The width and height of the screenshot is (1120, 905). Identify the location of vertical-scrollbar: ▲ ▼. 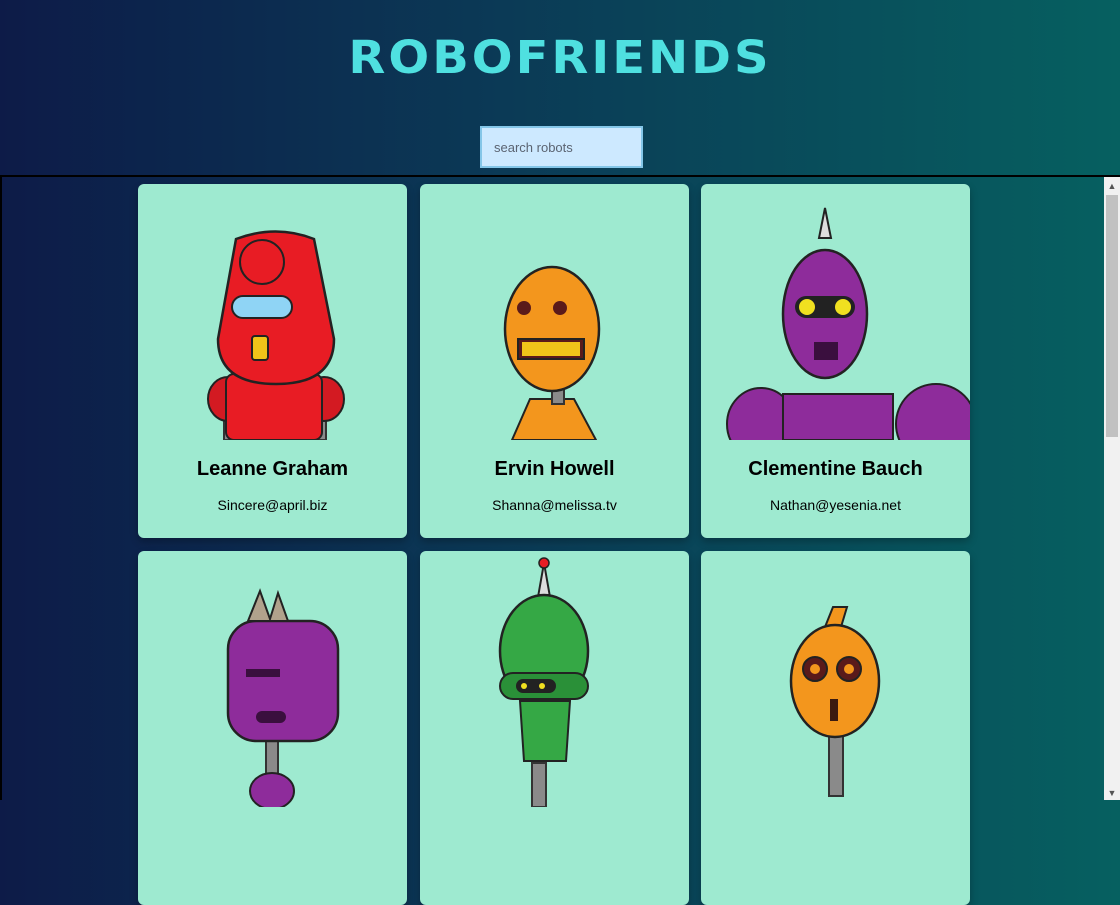
(1112, 488).